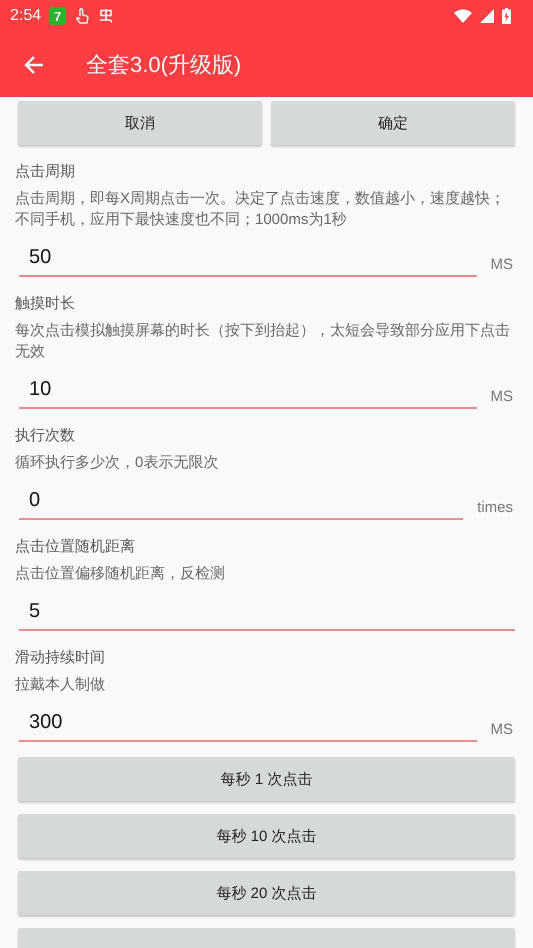  What do you see at coordinates (60, 685) in the screenshot?
I see `setting-description: 拉戴本人制做` at bounding box center [60, 685].